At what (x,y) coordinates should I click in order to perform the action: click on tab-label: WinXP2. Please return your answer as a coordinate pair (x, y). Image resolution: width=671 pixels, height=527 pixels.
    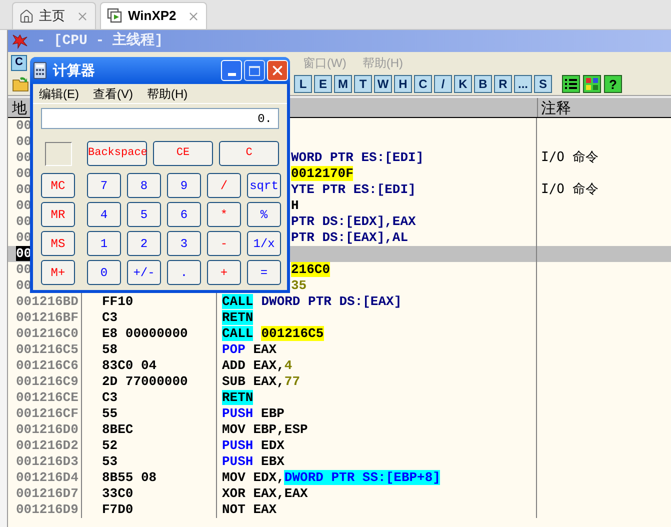
    Looking at the image, I should click on (152, 16).